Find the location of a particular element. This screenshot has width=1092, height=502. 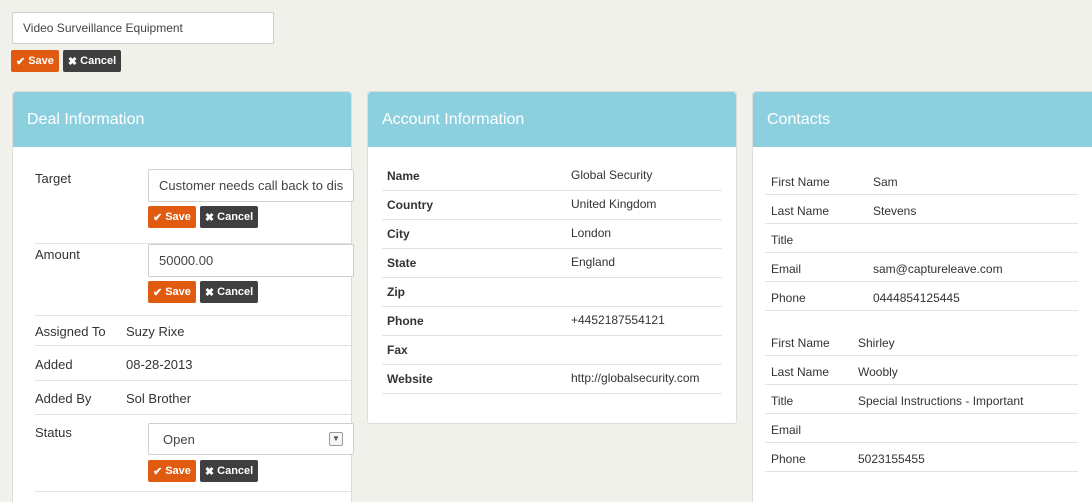

amount-input: 50000.00 is located at coordinates (251, 260).